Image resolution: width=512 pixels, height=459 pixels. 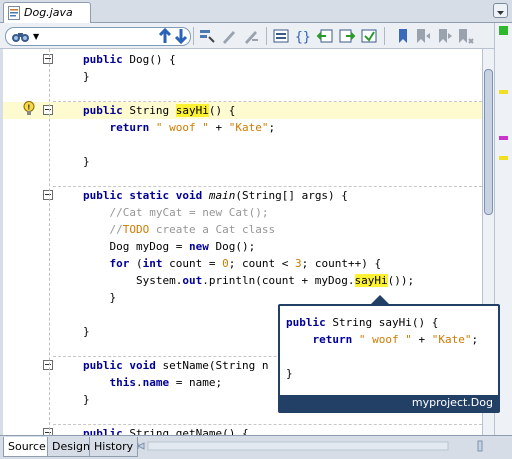 I want to click on chevron-down-icon, so click(x=500, y=13).